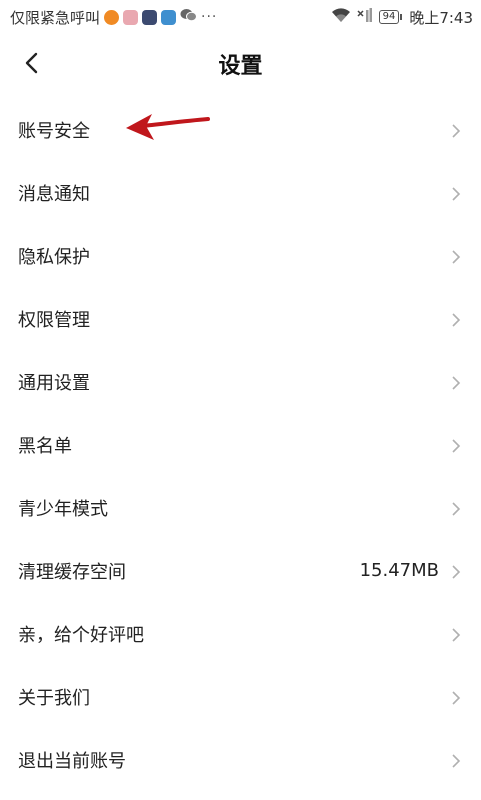 The height and width of the screenshot is (800, 481). Describe the element at coordinates (365, 17) in the screenshot. I see `no-signal-icon` at that location.